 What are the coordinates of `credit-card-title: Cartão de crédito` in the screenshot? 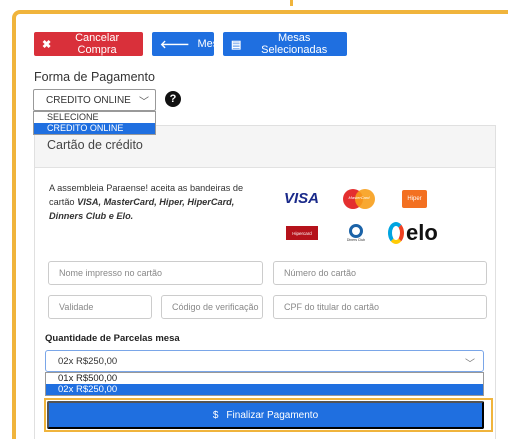 It's located at (95, 145).